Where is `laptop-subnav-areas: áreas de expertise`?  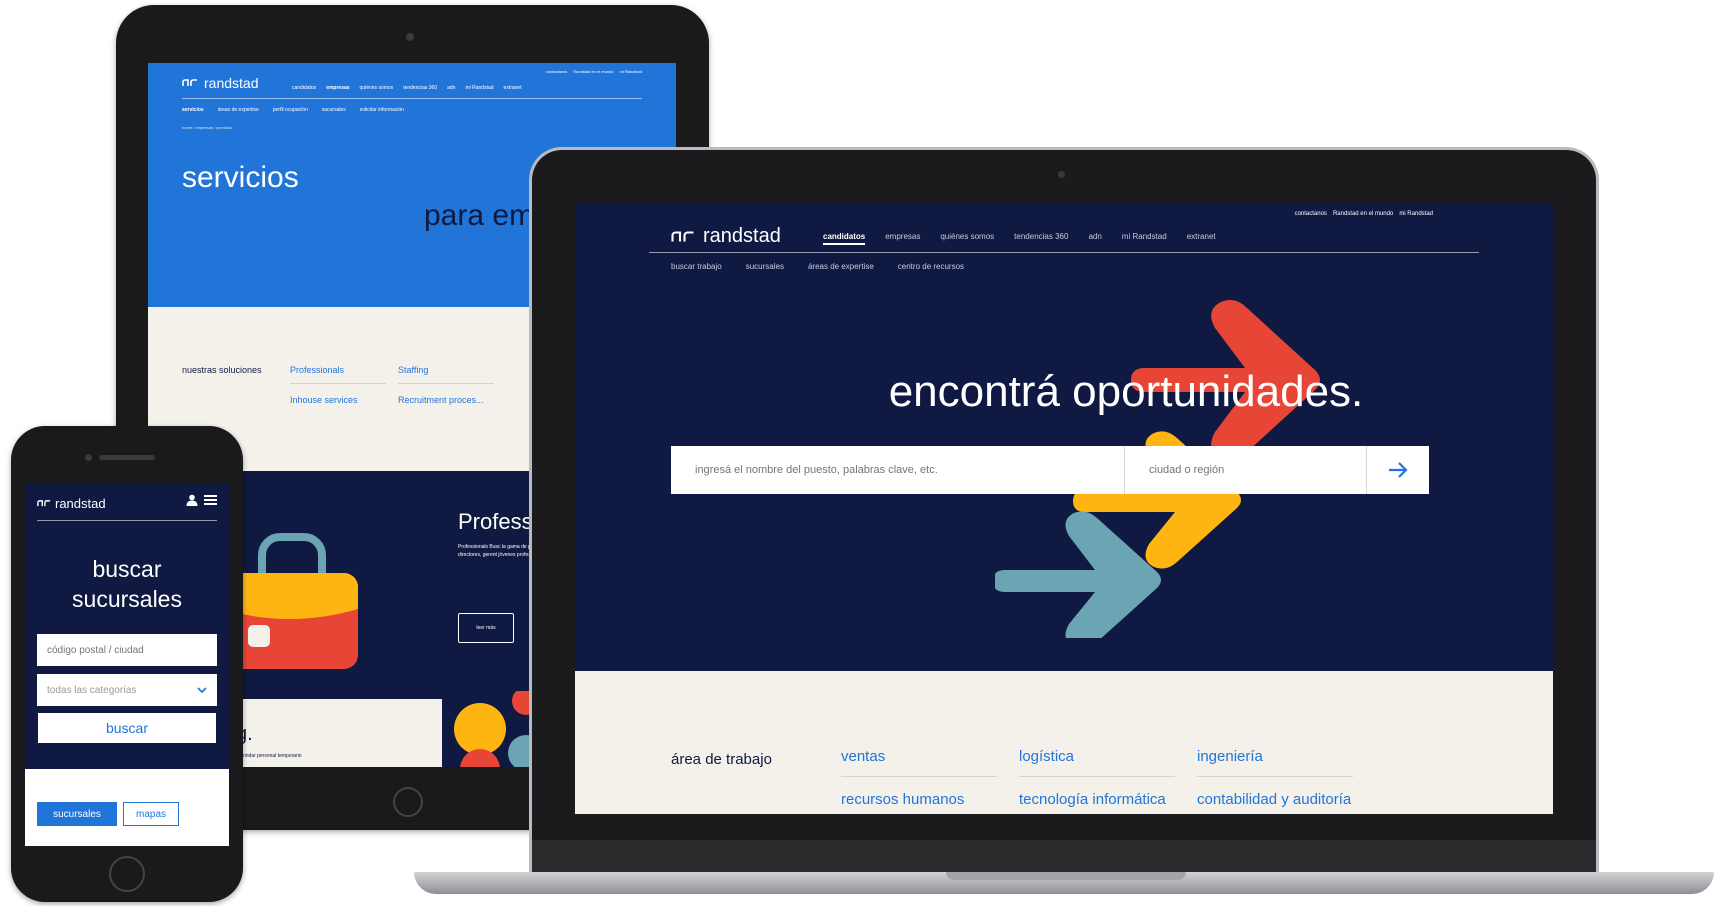 laptop-subnav-areas: áreas de expertise is located at coordinates (841, 266).